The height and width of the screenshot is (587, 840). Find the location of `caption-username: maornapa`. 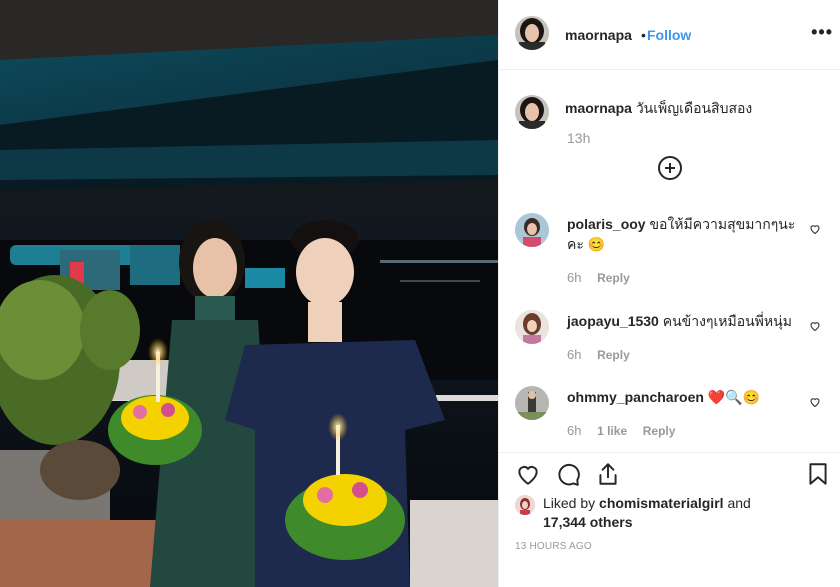

caption-username: maornapa is located at coordinates (598, 108).